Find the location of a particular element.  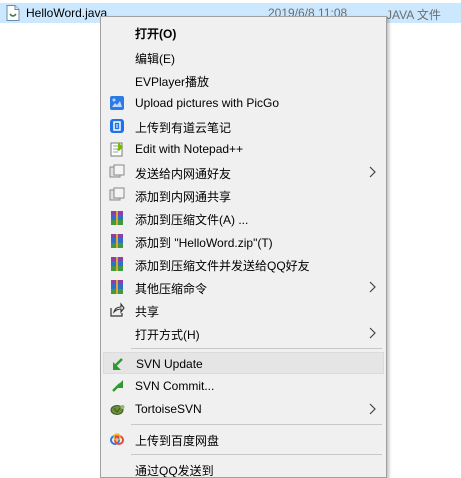

menu-item-label: EVPlayer播放 is located at coordinates (172, 82).